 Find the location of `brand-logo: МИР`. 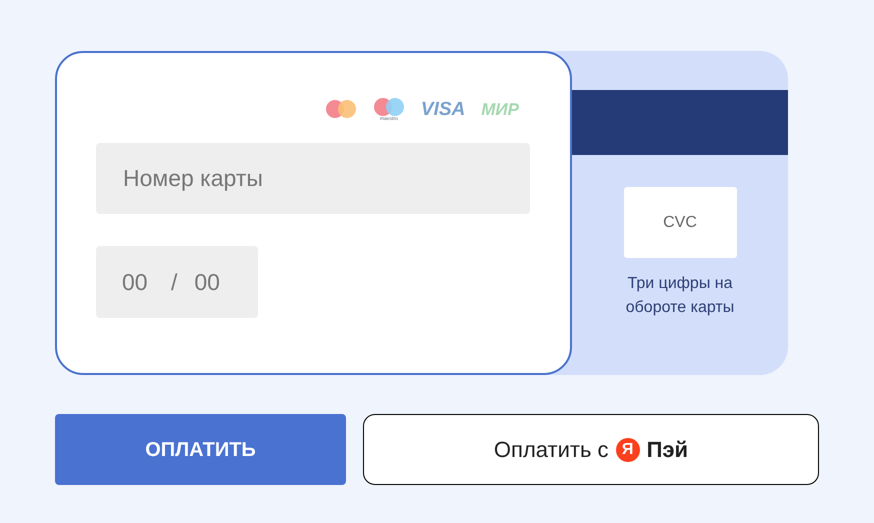

brand-logo: МИР is located at coordinates (500, 109).